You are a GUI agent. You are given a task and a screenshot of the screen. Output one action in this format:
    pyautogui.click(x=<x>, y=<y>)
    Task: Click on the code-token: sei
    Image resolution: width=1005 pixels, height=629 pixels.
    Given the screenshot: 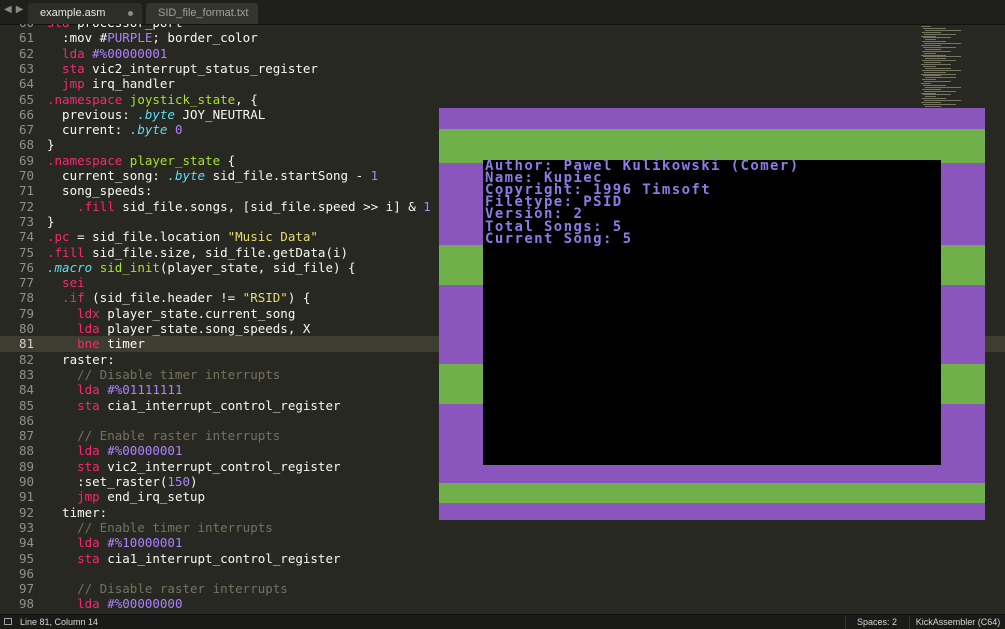 What is the action you would take?
    pyautogui.click(x=66, y=283)
    